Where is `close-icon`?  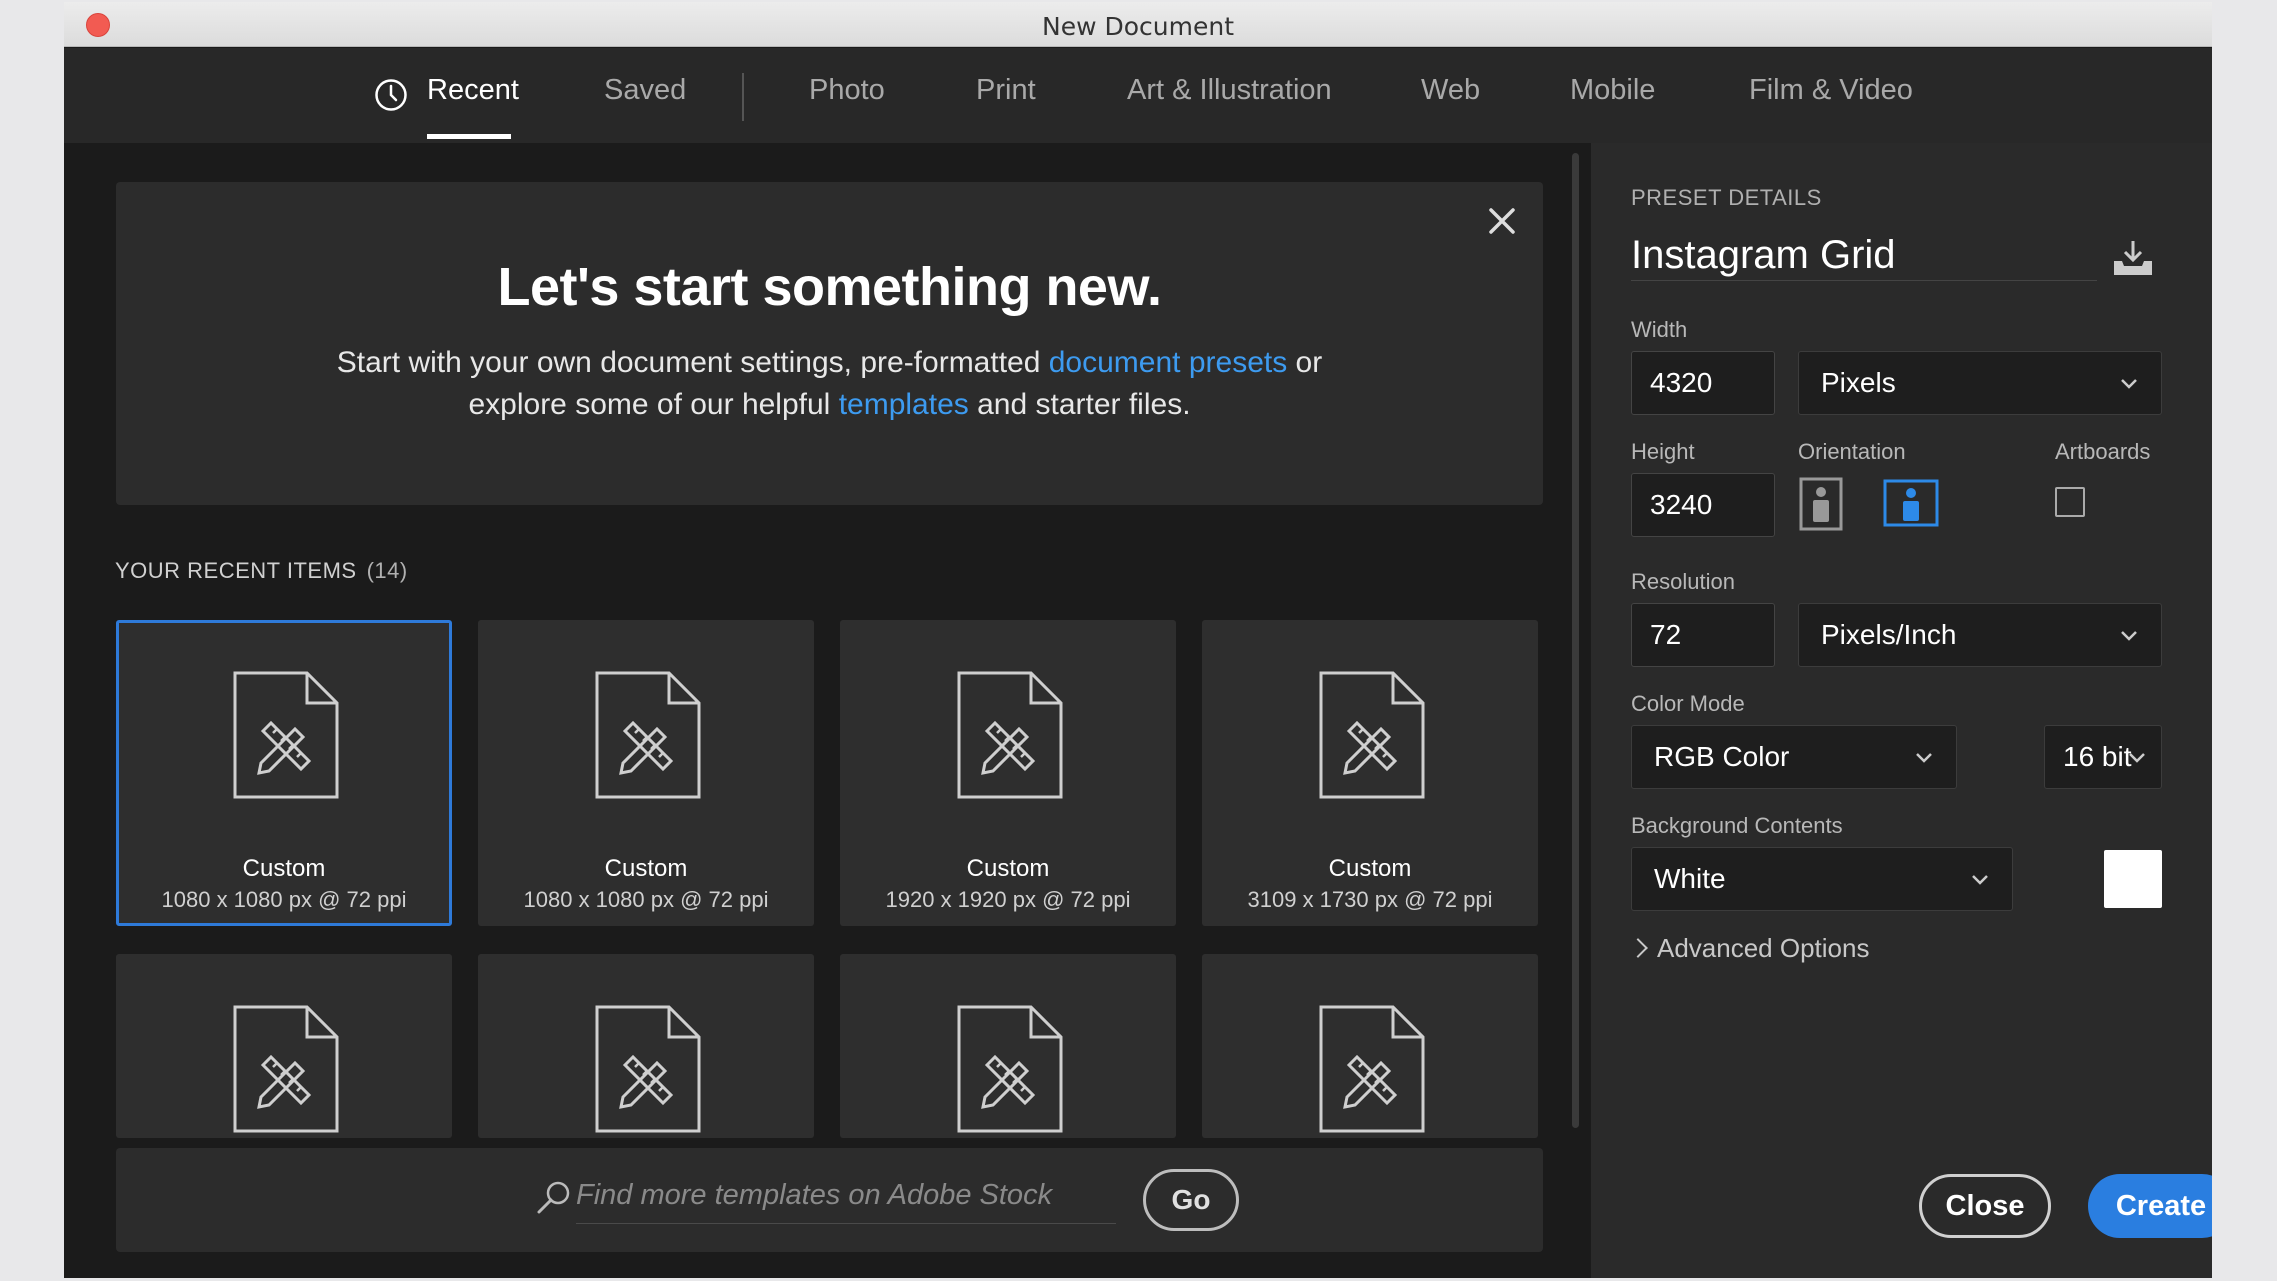 close-icon is located at coordinates (1502, 221).